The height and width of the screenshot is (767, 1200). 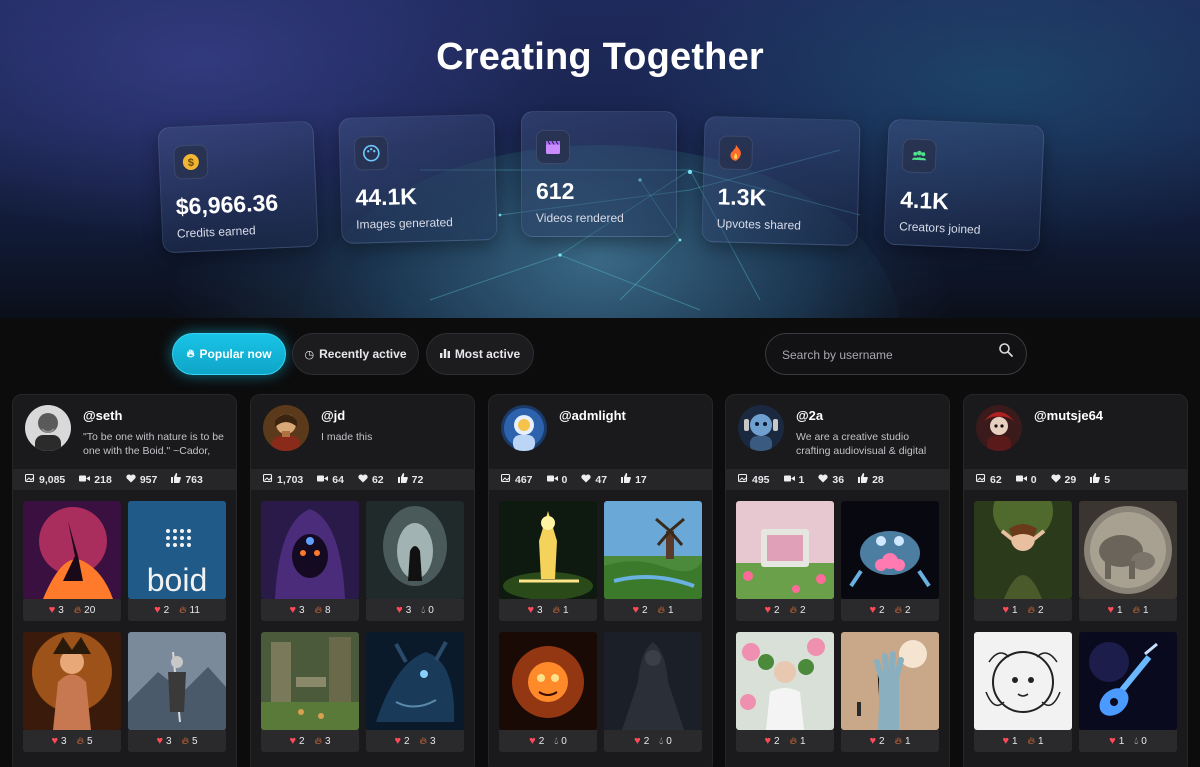 What do you see at coordinates (1075, 580) in the screenshot?
I see `creator-card: @mutsje64 62 0 29 5 ♥ 1 🔥︎ 2 ♥ 1 🔥︎ 1 ♥ 1 🔥︎ 1 ♥ 1 💧︎ 0` at bounding box center [1075, 580].